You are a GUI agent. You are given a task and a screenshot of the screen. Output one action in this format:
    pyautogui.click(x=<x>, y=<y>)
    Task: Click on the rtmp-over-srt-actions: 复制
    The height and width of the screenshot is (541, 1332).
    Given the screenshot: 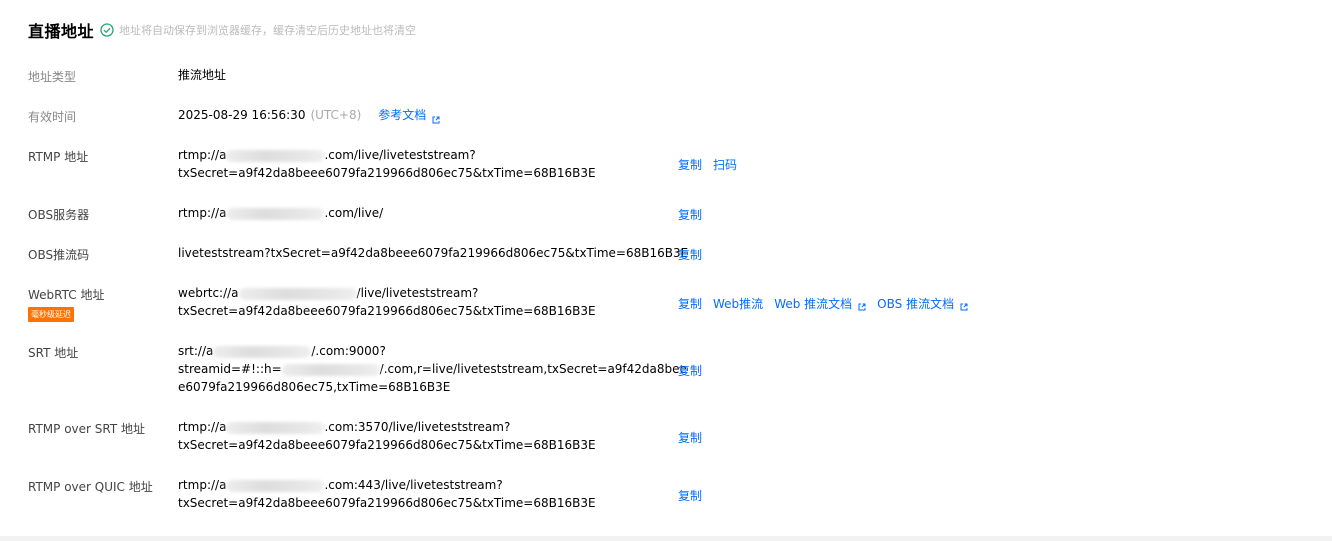 What is the action you would take?
    pyautogui.click(x=695, y=437)
    